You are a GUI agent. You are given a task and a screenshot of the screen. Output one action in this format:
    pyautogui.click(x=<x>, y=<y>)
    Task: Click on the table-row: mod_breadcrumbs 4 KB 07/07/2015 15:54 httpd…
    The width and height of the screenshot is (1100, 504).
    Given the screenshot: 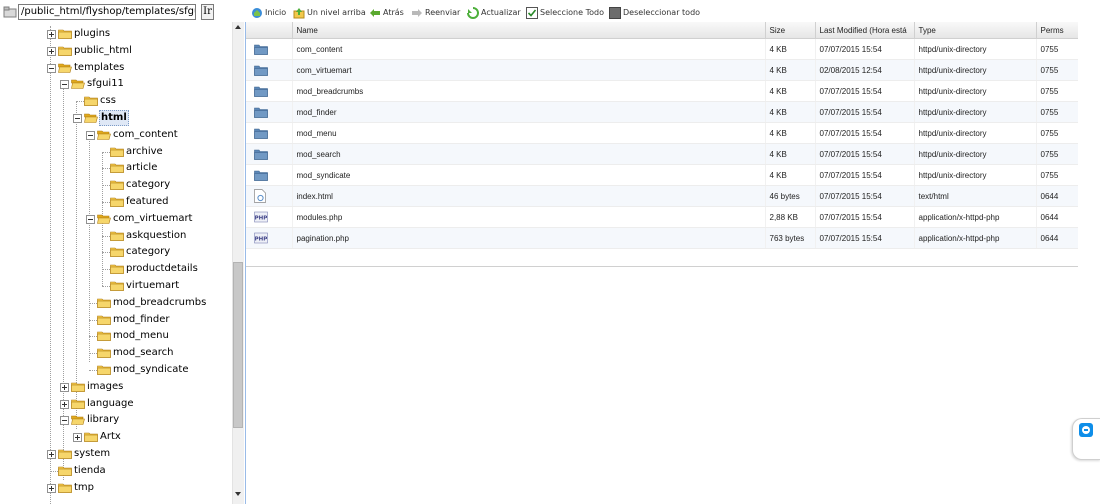 What is the action you would take?
    pyautogui.click(x=662, y=91)
    